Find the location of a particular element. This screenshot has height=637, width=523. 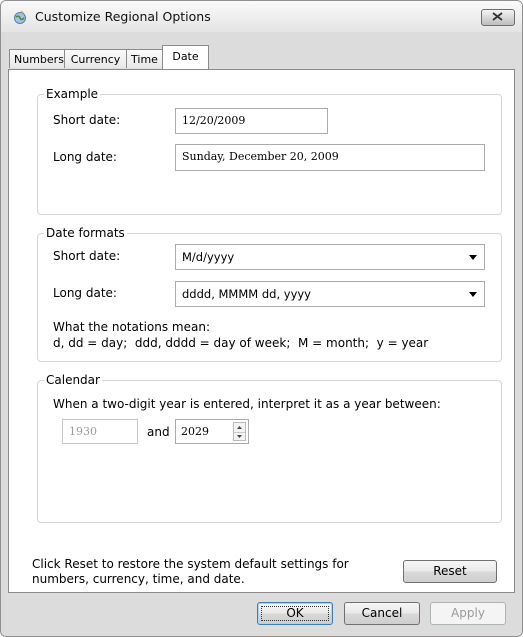

notation-title: What the notations mean: is located at coordinates (131, 327).